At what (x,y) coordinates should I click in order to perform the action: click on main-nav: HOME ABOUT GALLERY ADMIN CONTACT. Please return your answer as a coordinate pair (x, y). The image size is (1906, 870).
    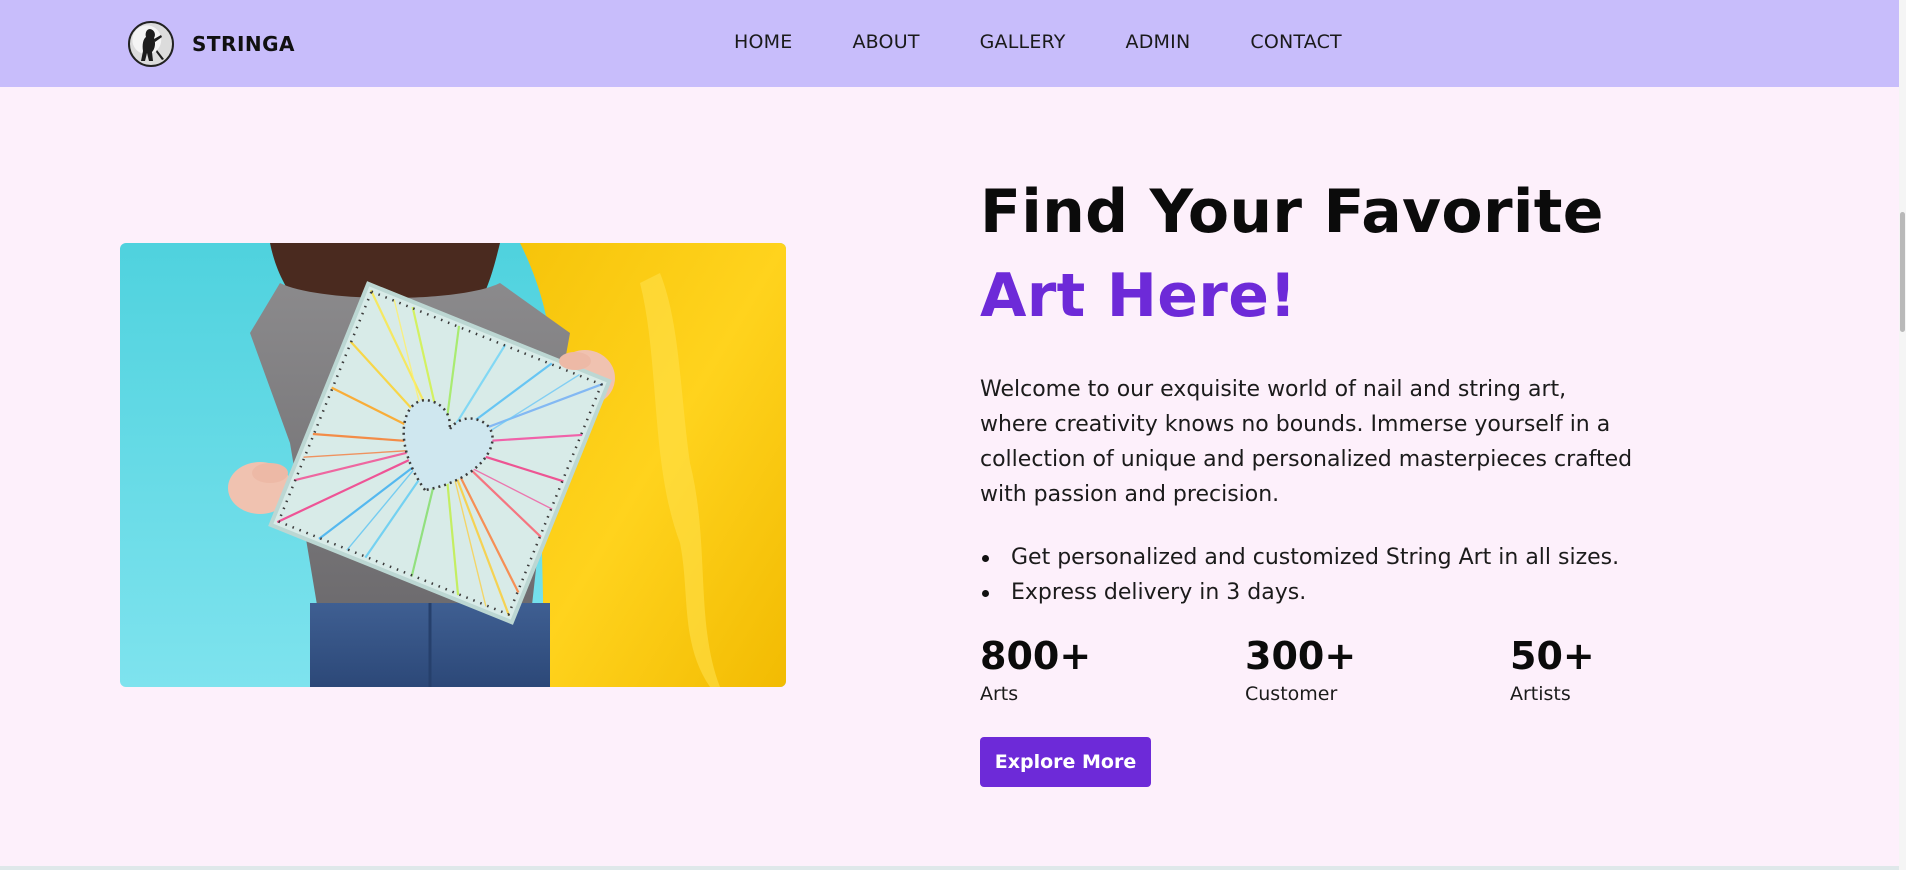
    Looking at the image, I should click on (1038, 42).